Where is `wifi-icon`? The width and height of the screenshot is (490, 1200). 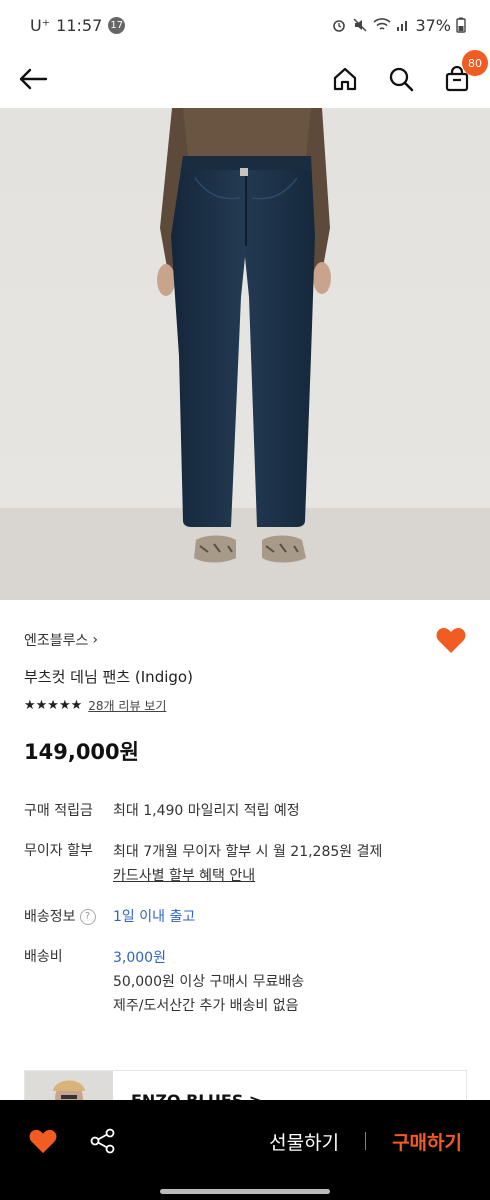 wifi-icon is located at coordinates (382, 24).